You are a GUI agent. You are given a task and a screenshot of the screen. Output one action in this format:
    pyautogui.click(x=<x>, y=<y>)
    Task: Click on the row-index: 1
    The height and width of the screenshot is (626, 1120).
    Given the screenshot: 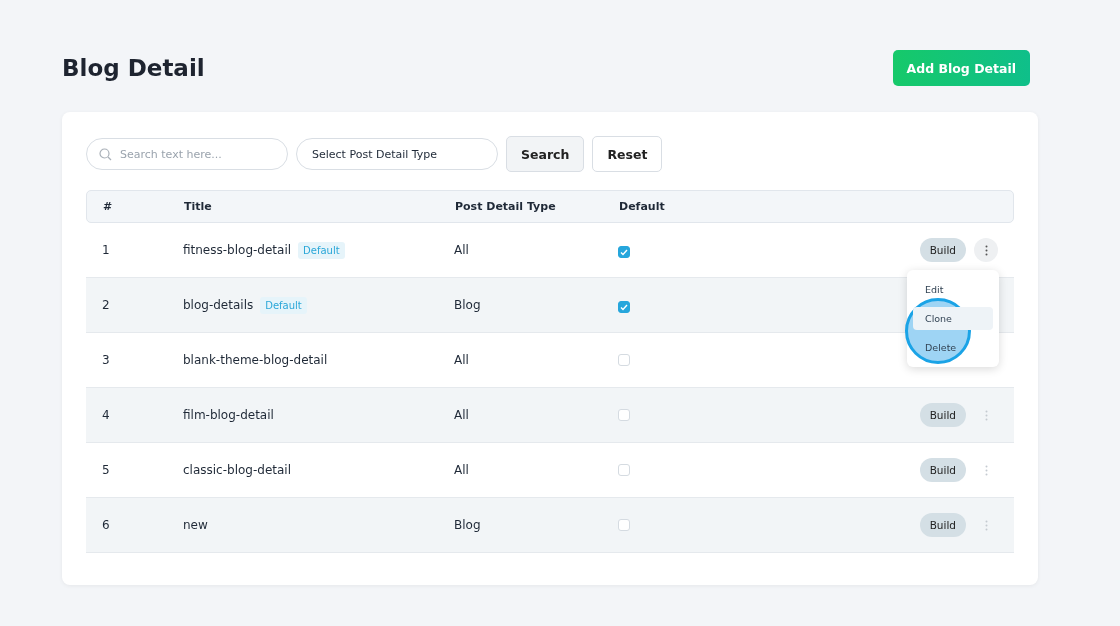 What is the action you would take?
    pyautogui.click(x=106, y=250)
    